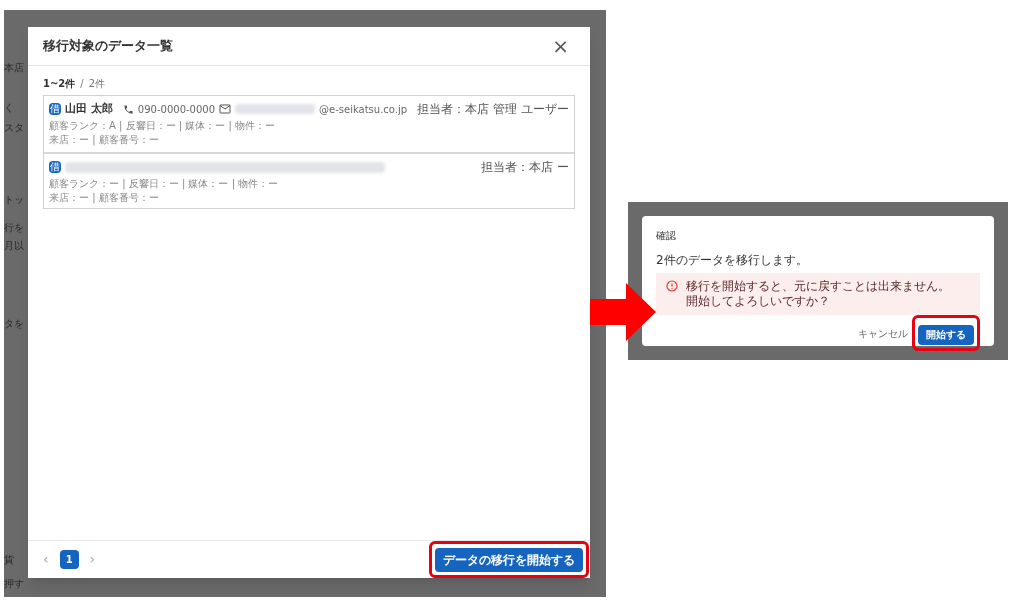 The image size is (1024, 608). Describe the element at coordinates (623, 312) in the screenshot. I see `right-arrow-icon` at that location.